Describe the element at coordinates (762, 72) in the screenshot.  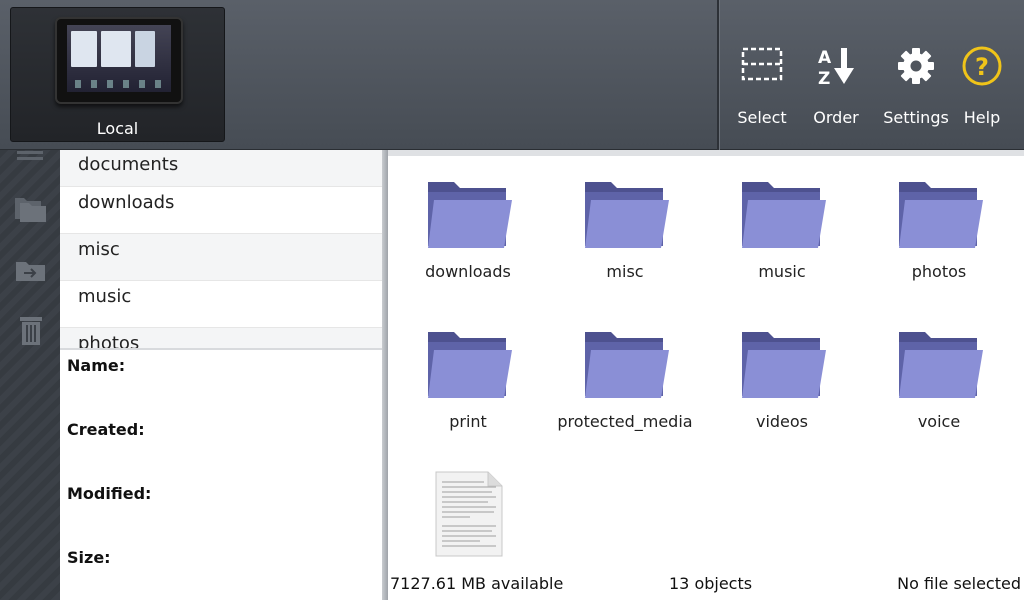
I see `select-icon` at that location.